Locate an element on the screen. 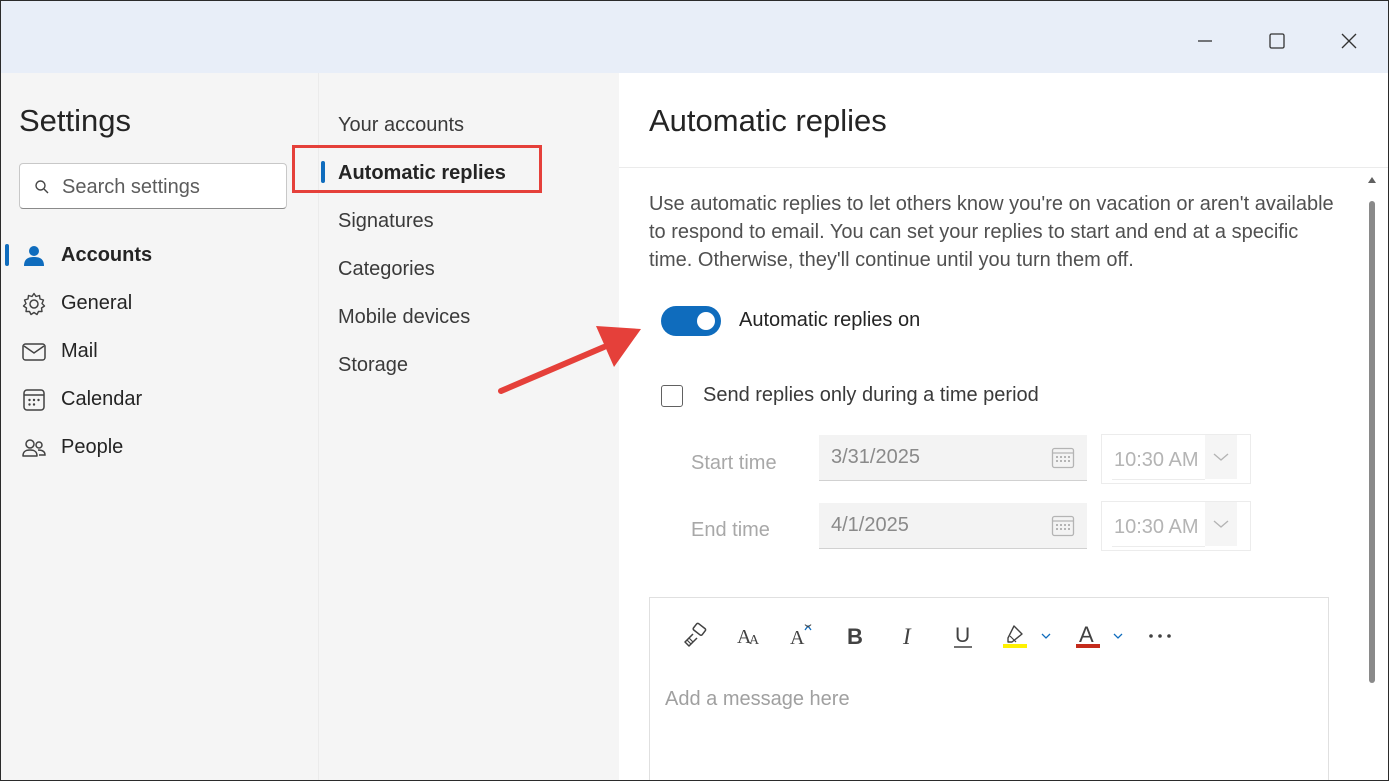  more-options-button is located at coordinates (1160, 636).